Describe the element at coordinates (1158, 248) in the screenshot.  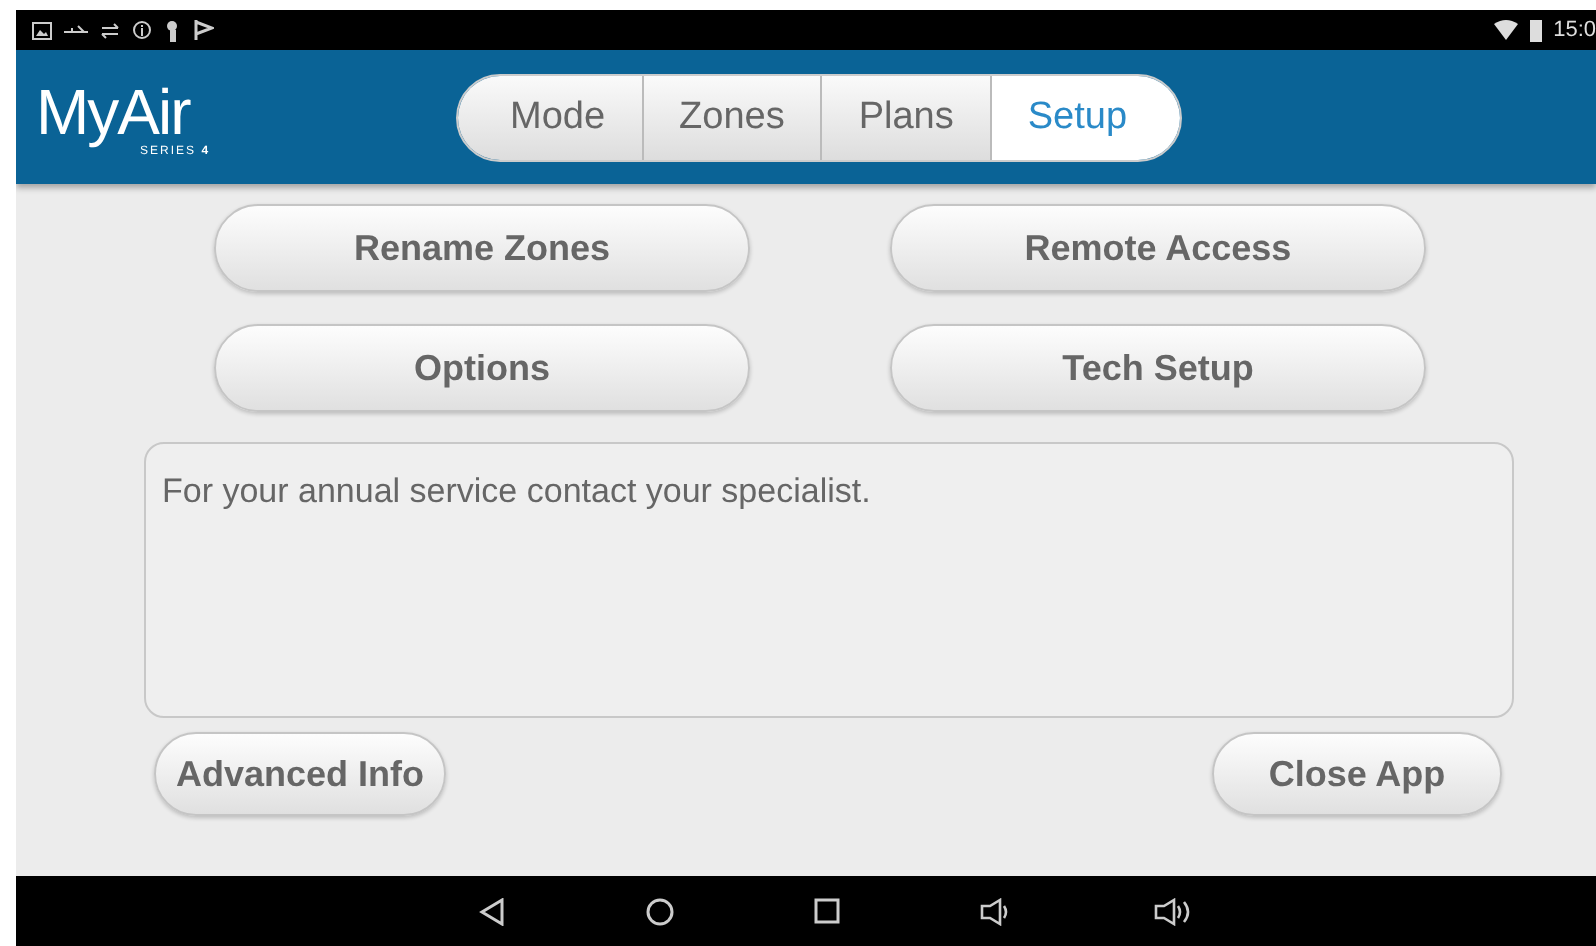
I see `setup-button: Remote Access` at that location.